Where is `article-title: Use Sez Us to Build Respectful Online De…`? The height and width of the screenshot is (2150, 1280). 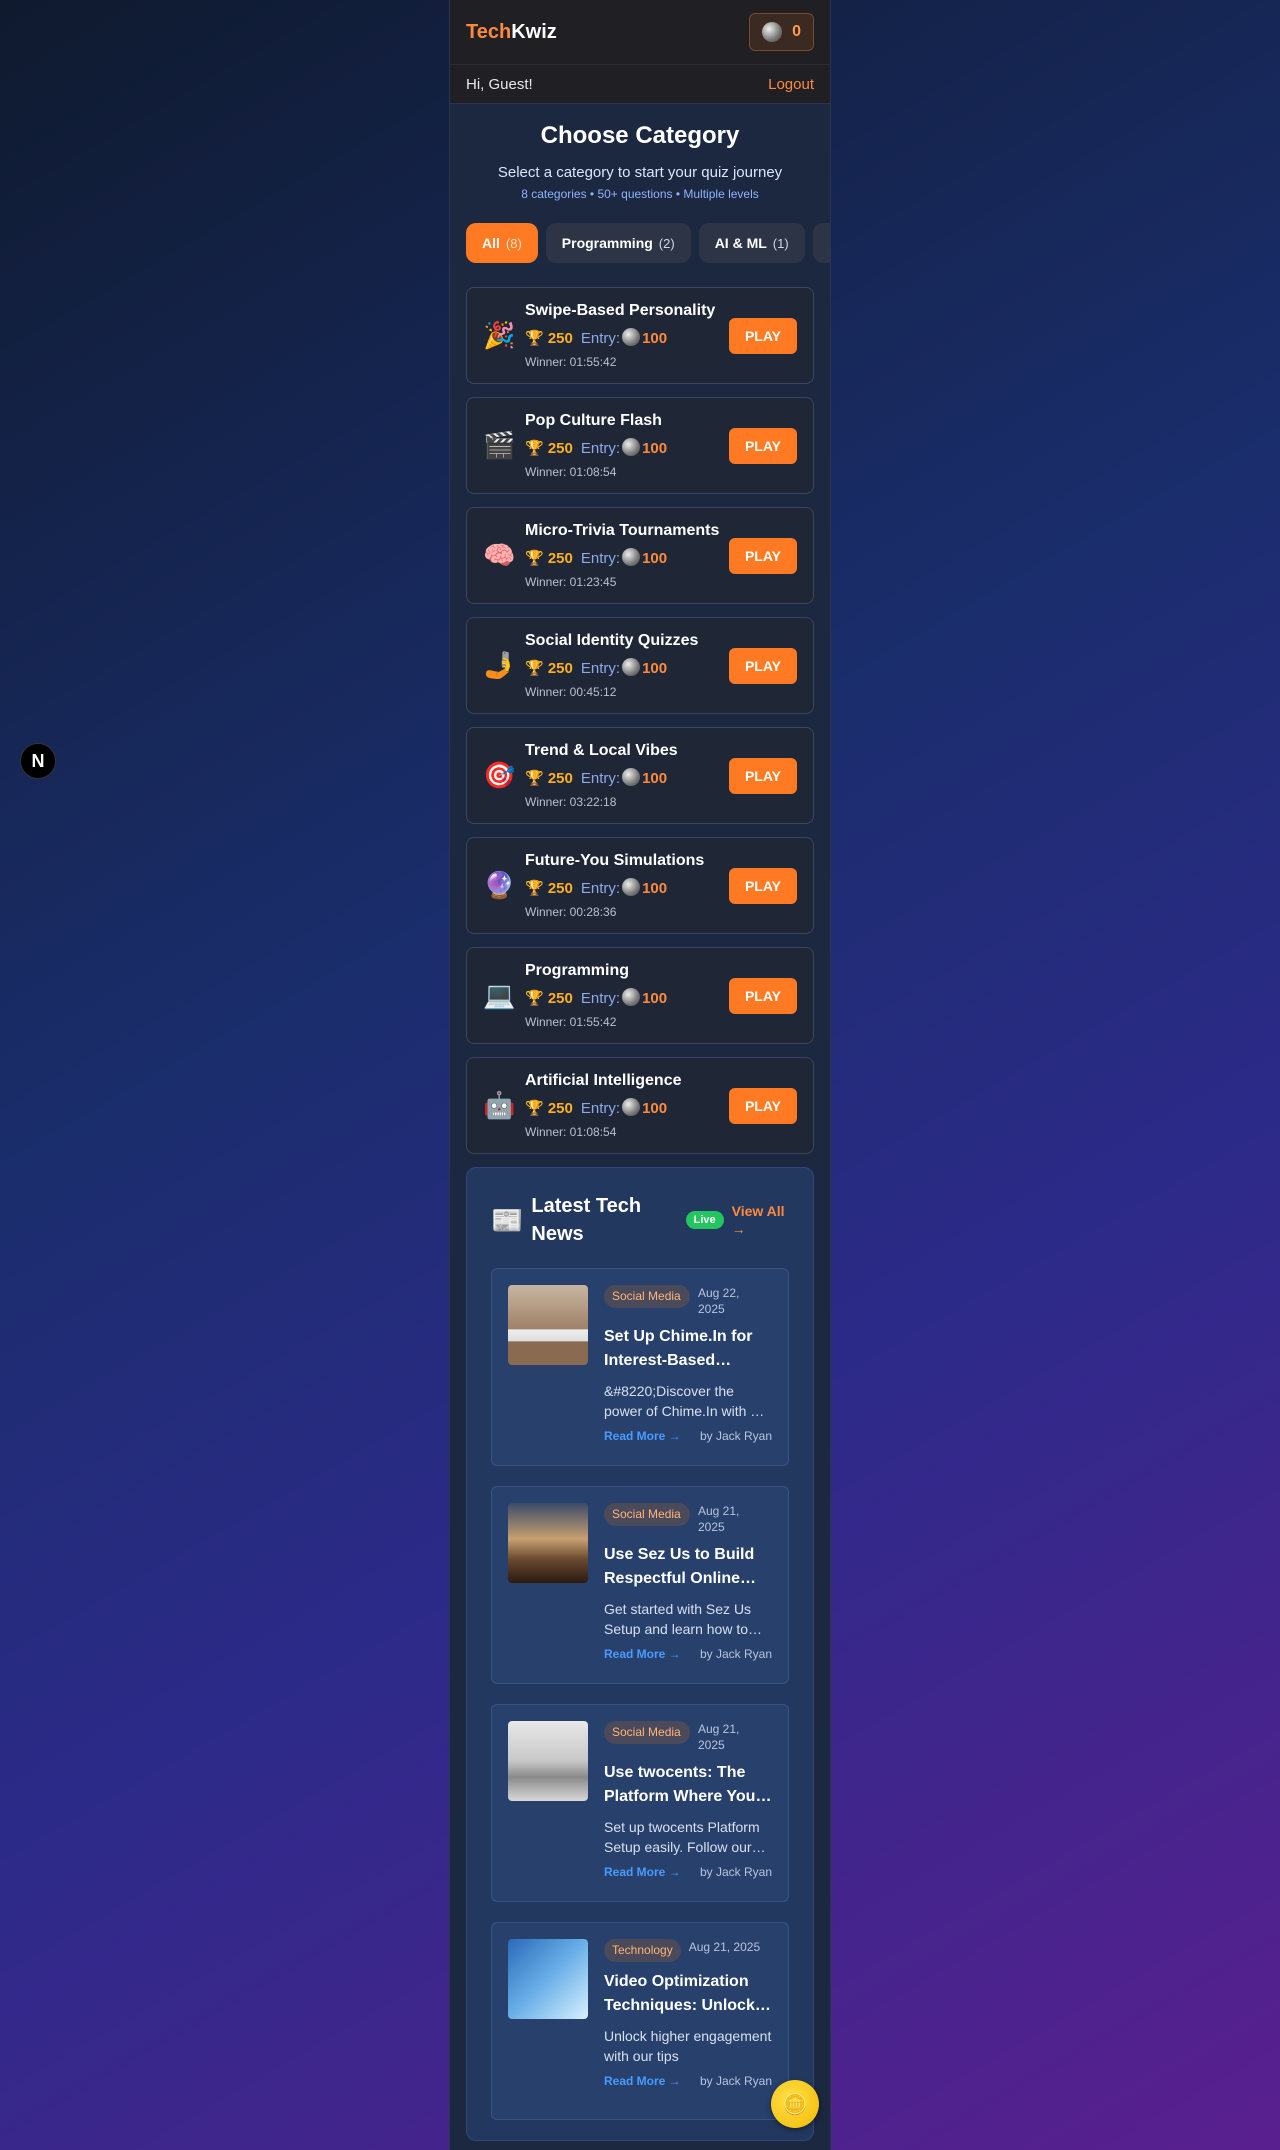
article-title: Use Sez Us to Build Respectful Online De… is located at coordinates (679, 1566).